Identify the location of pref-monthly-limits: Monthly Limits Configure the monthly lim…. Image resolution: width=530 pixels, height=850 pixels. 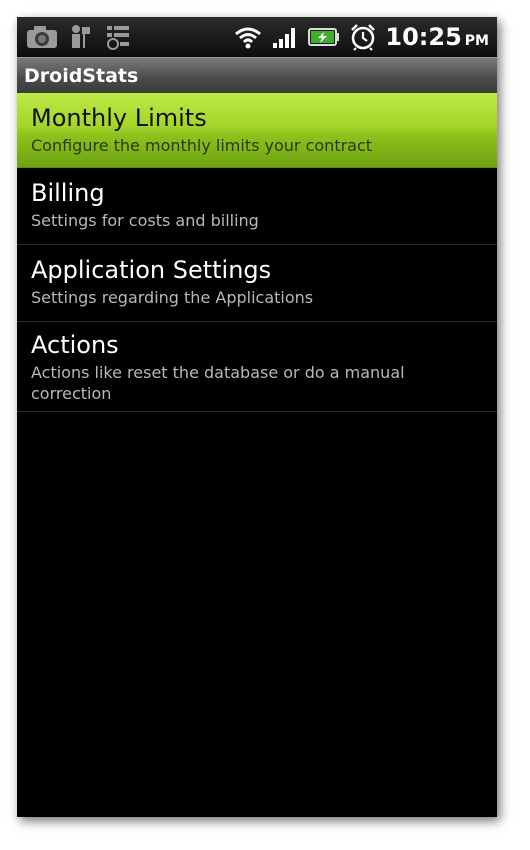
(257, 130).